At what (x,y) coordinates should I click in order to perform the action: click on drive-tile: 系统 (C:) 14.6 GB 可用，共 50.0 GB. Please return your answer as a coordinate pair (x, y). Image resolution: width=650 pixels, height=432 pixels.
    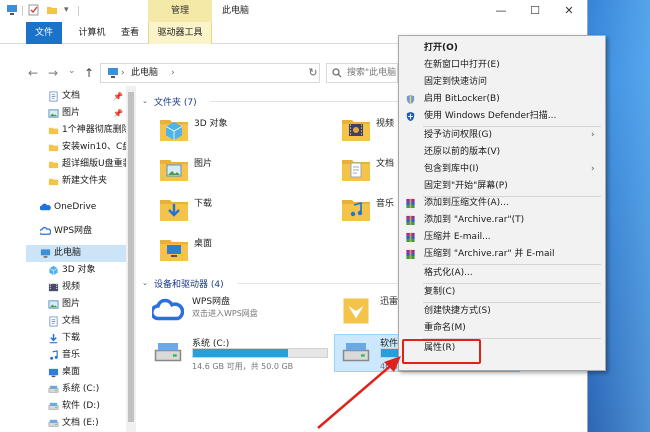
    Looking at the image, I should click on (243, 354).